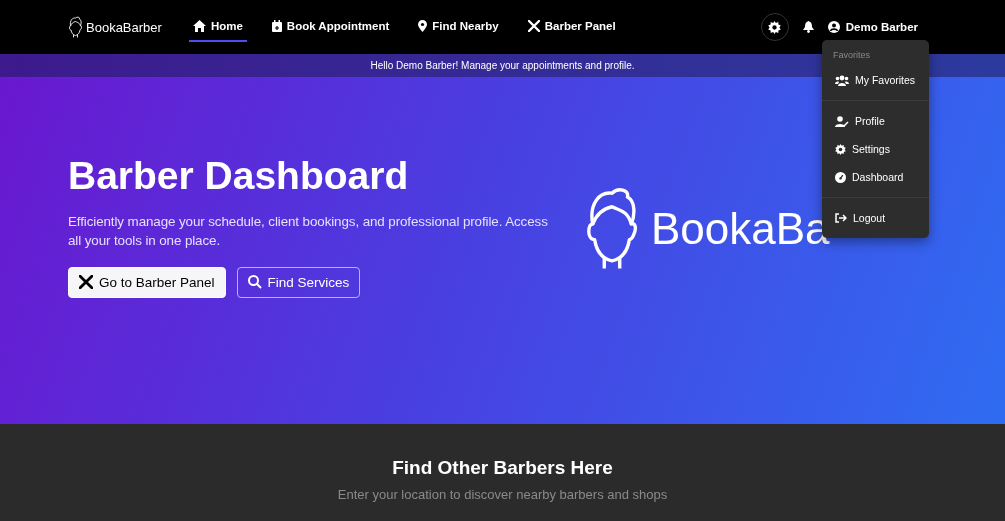  Describe the element at coordinates (423, 26) in the screenshot. I see `map-pin-icon` at that location.